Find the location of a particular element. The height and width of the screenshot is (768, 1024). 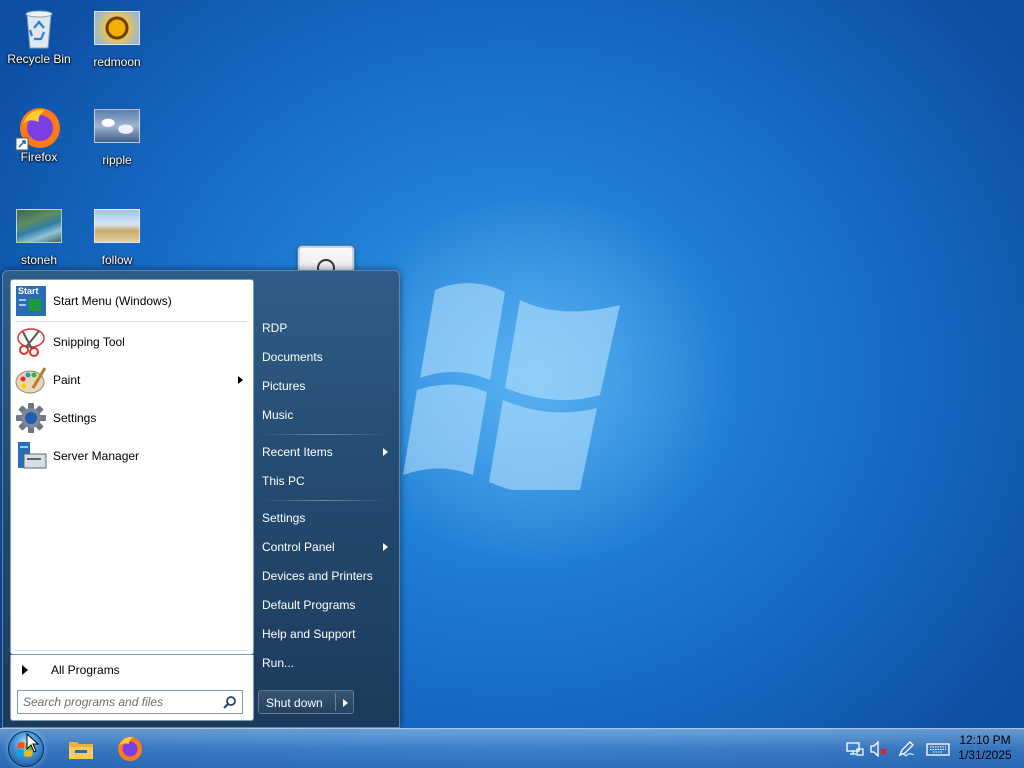

program-label: Server Manager is located at coordinates (96, 456).